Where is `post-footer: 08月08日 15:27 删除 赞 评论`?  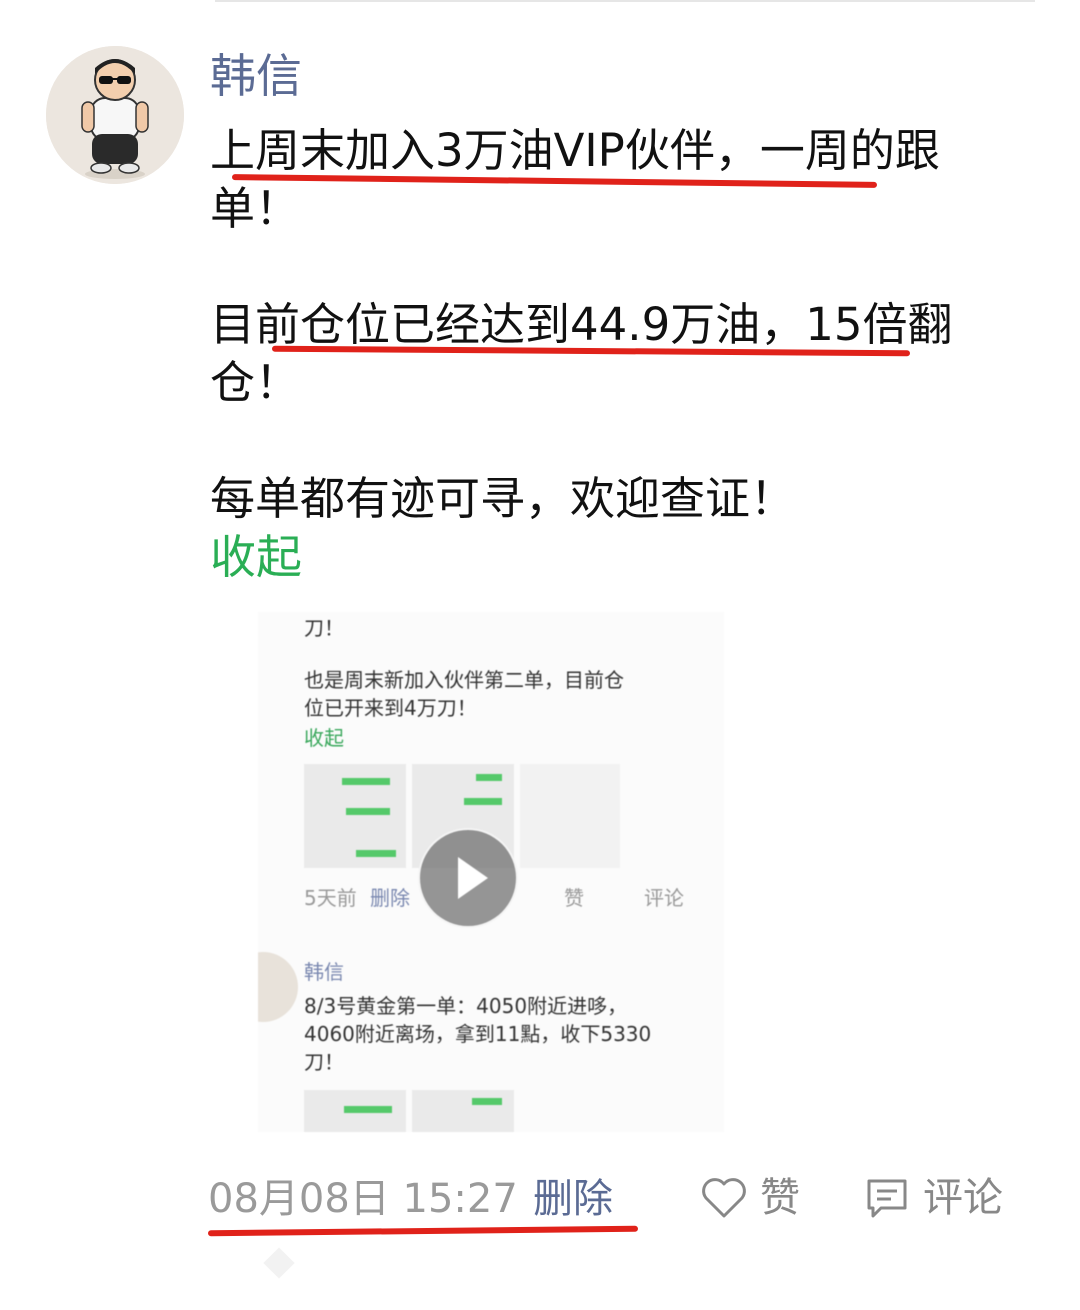
post-footer: 08月08日 15:27 删除 赞 评论 is located at coordinates (540, 1198).